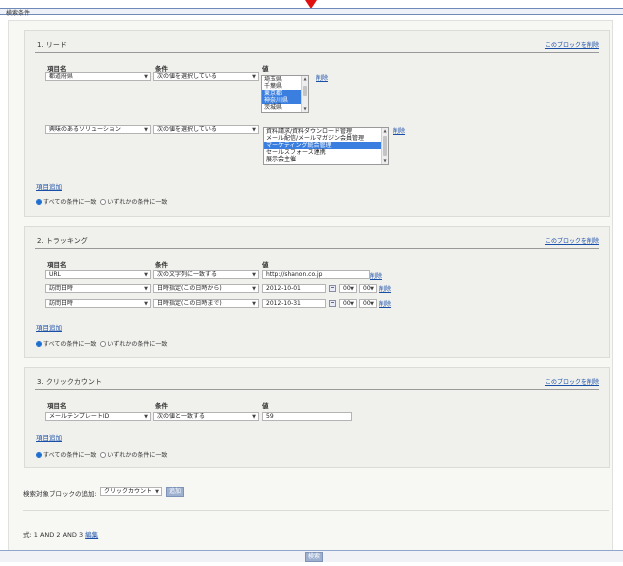 The height and width of the screenshot is (566, 623). Describe the element at coordinates (294, 288) in the screenshot. I see `date-from-input: 2012-10-01` at that location.